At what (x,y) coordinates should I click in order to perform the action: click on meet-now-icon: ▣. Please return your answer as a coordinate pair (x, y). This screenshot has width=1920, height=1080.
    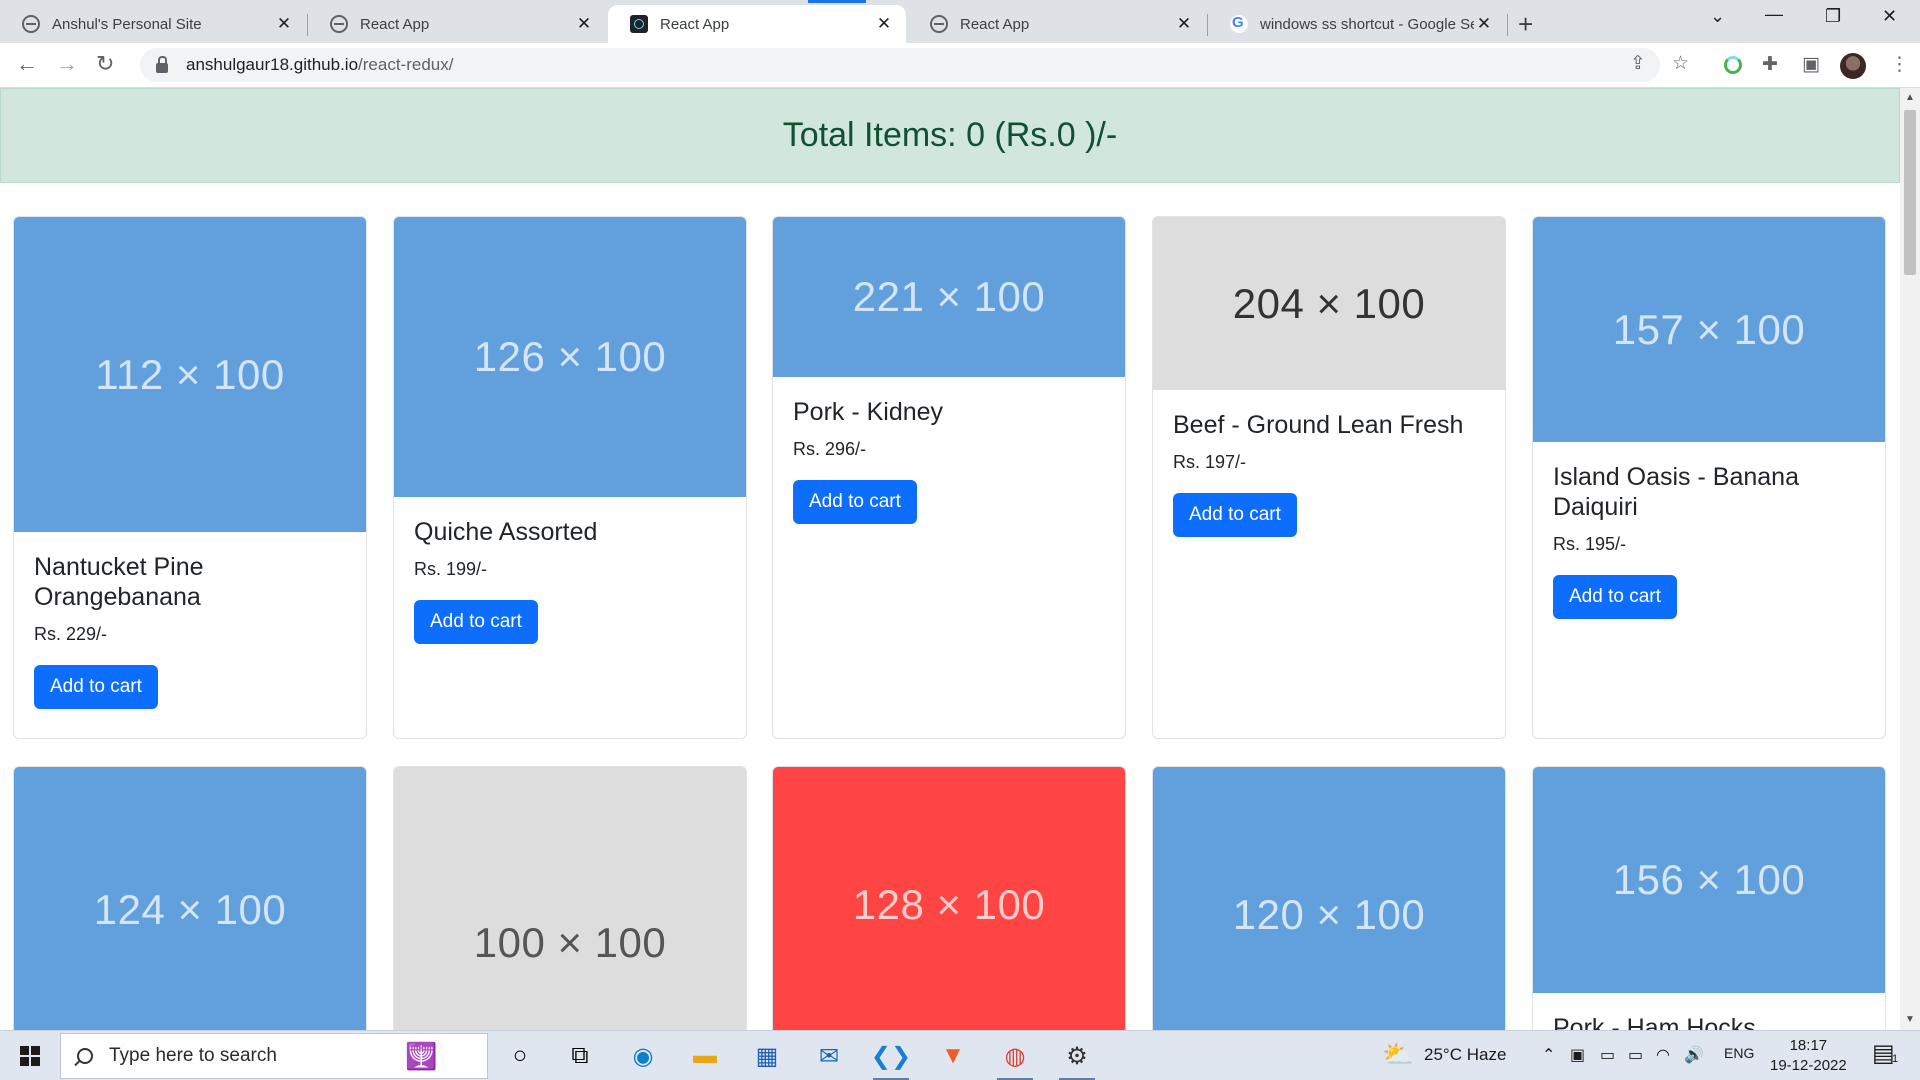
    Looking at the image, I should click on (1577, 1055).